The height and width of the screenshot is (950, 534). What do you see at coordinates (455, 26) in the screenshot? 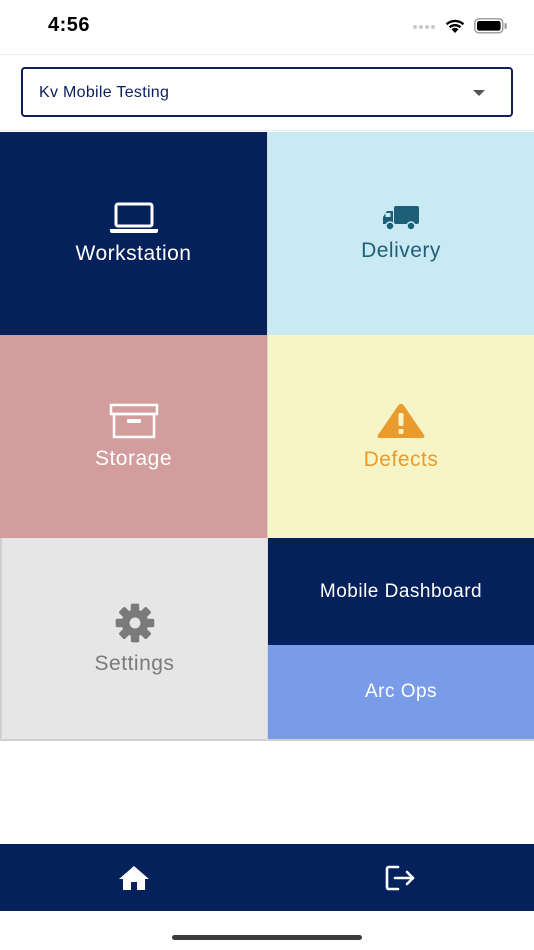
I see `wifi-icon` at bounding box center [455, 26].